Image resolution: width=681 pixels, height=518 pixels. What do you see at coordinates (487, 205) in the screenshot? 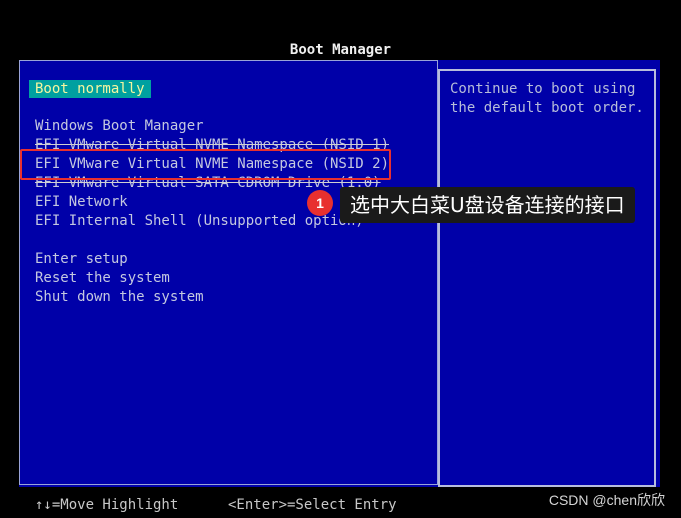
I see `annotation-label: 选中大白菜U盘设备连接的接口` at bounding box center [487, 205].